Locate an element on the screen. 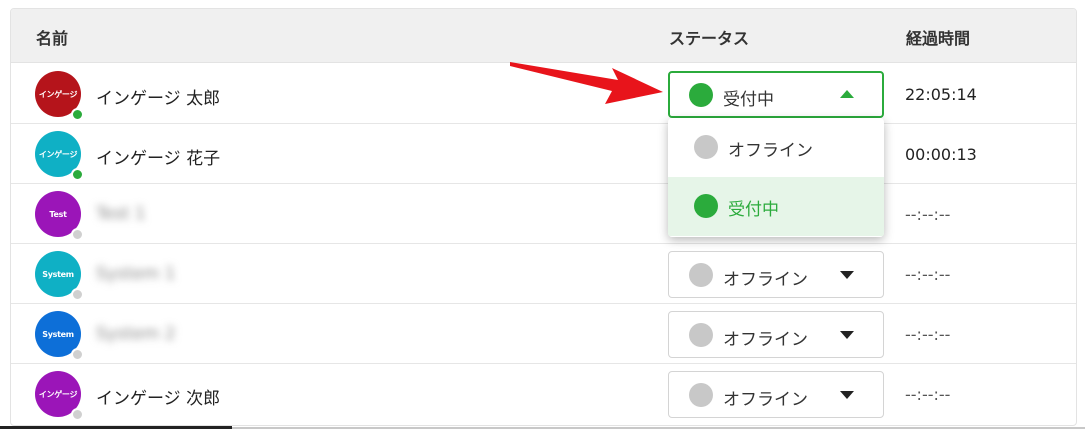 This screenshot has width=1085, height=429. status-select: 受付中 is located at coordinates (776, 94).